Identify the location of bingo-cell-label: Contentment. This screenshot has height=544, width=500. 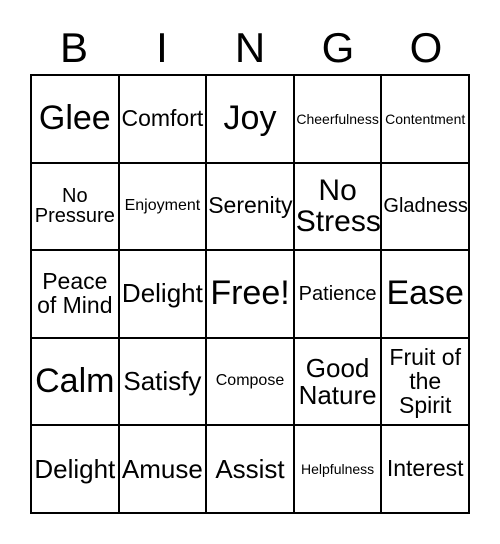
(425, 118).